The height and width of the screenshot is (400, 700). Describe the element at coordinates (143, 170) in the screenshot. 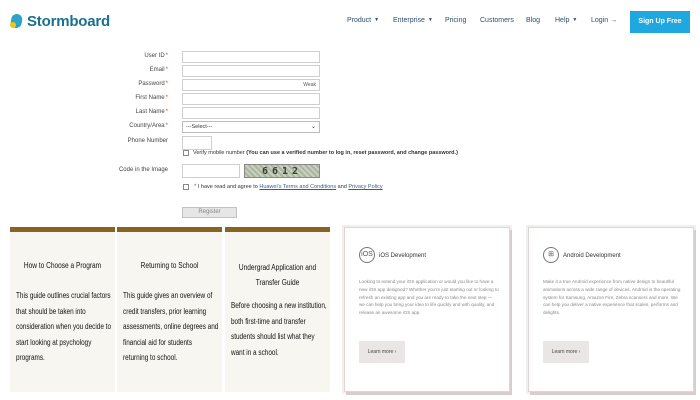

I see `code-label: Code in the Image` at that location.